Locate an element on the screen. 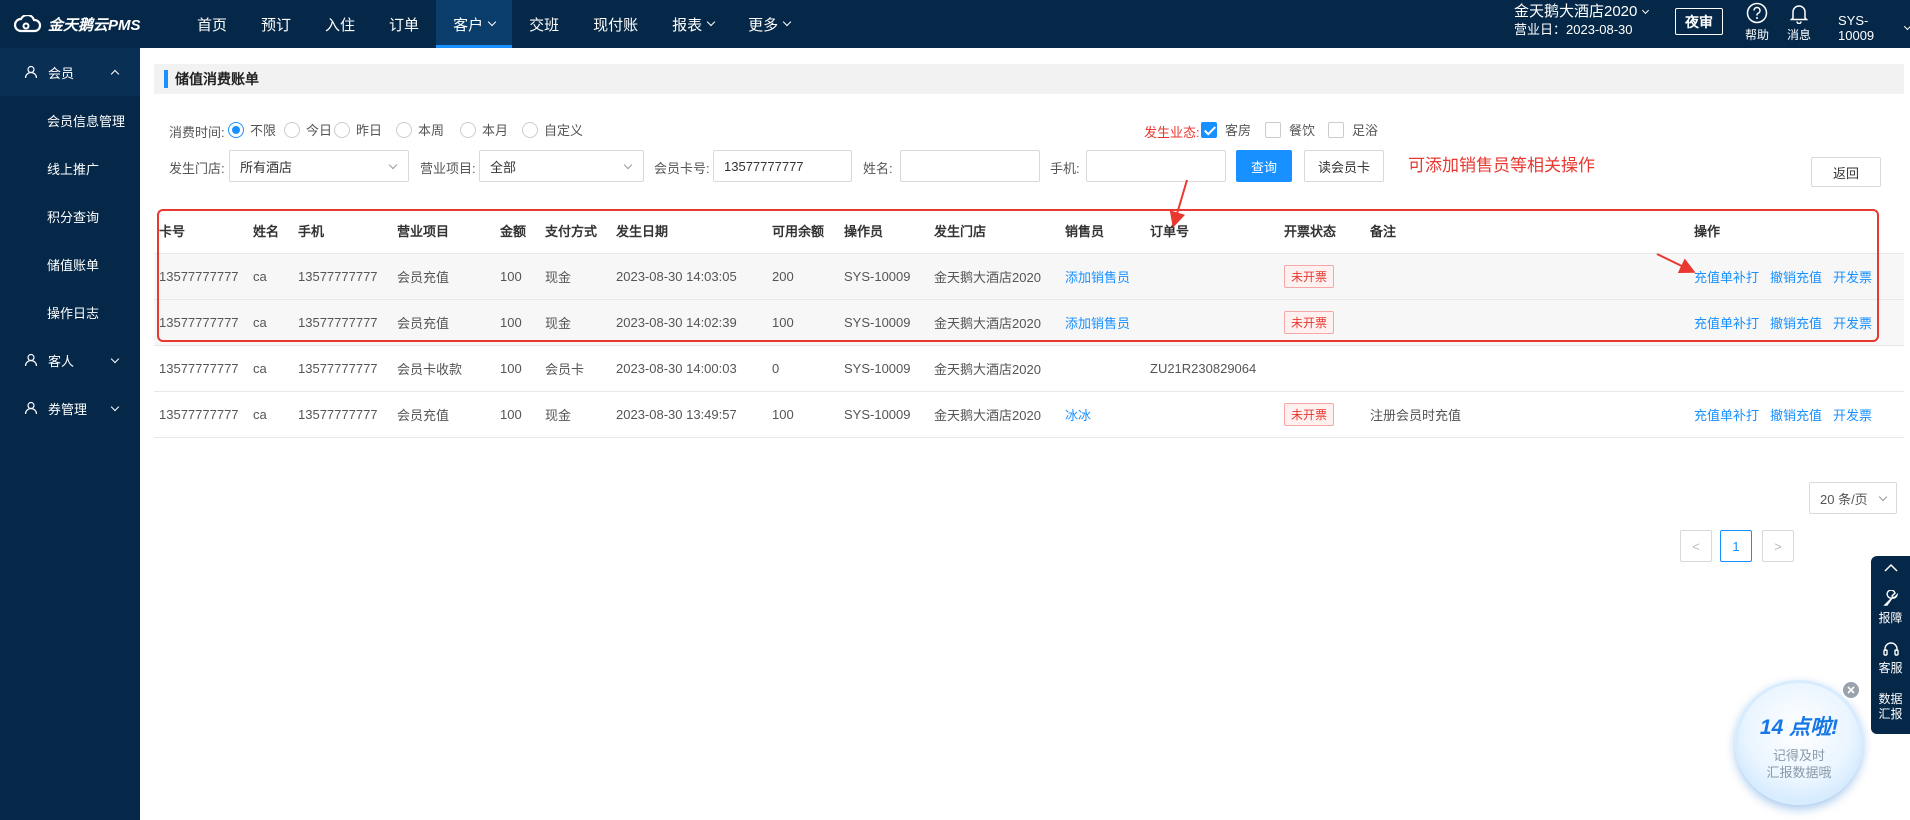  table-cell-project: 会员充值 is located at coordinates (423, 277).